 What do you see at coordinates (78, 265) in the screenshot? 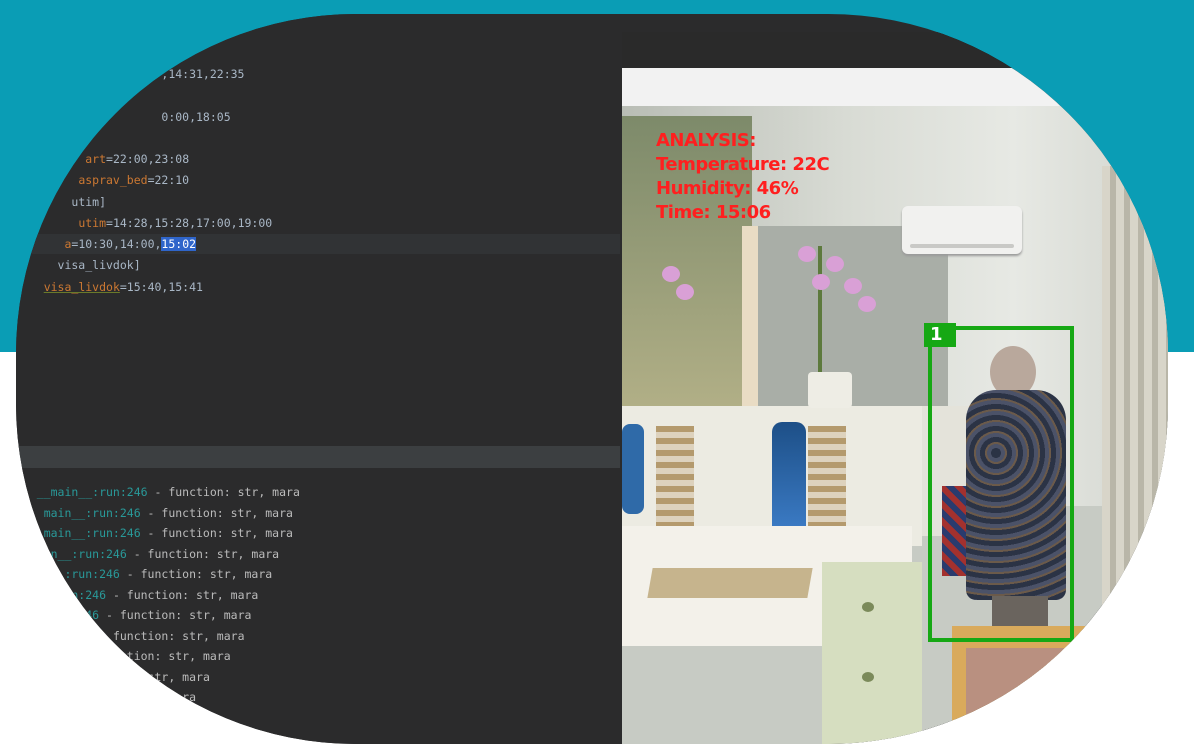
I see `code-token: visa_livdok]` at bounding box center [78, 265].